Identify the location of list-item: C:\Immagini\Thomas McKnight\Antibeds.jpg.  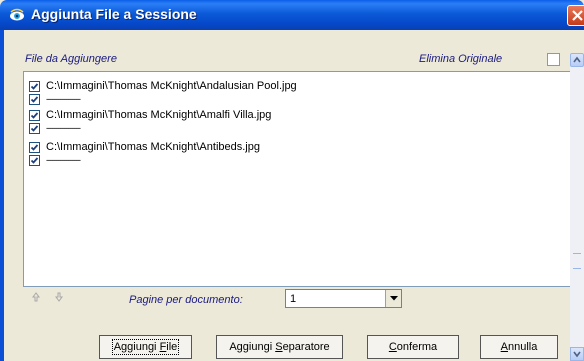
(144, 147).